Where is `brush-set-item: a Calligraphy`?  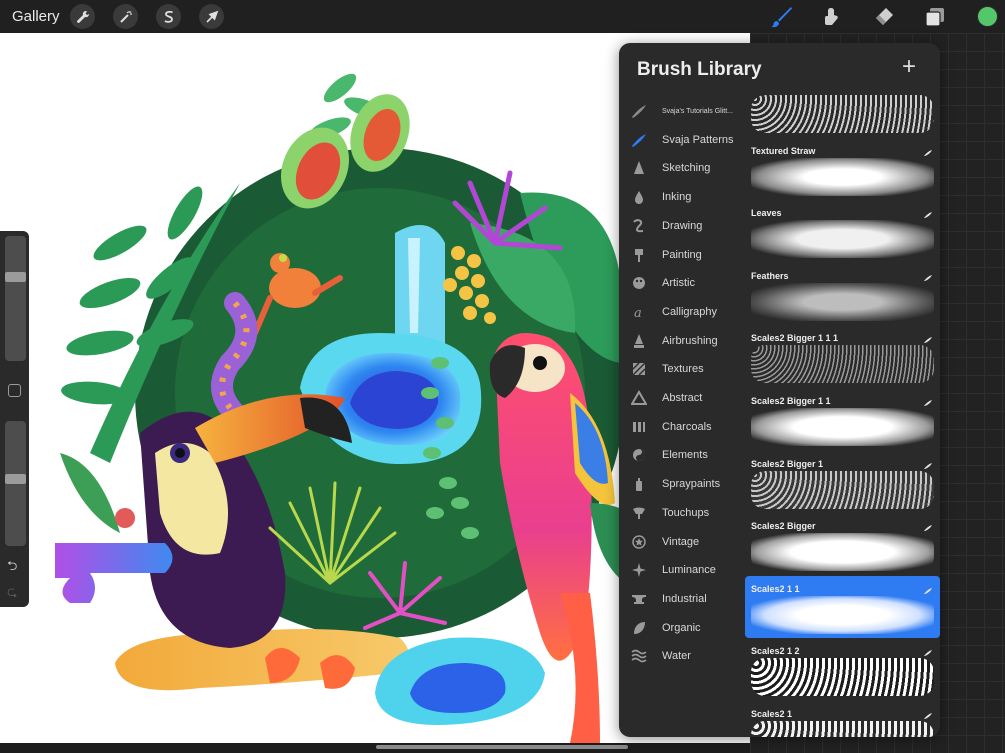 brush-set-item: a Calligraphy is located at coordinates (682, 312).